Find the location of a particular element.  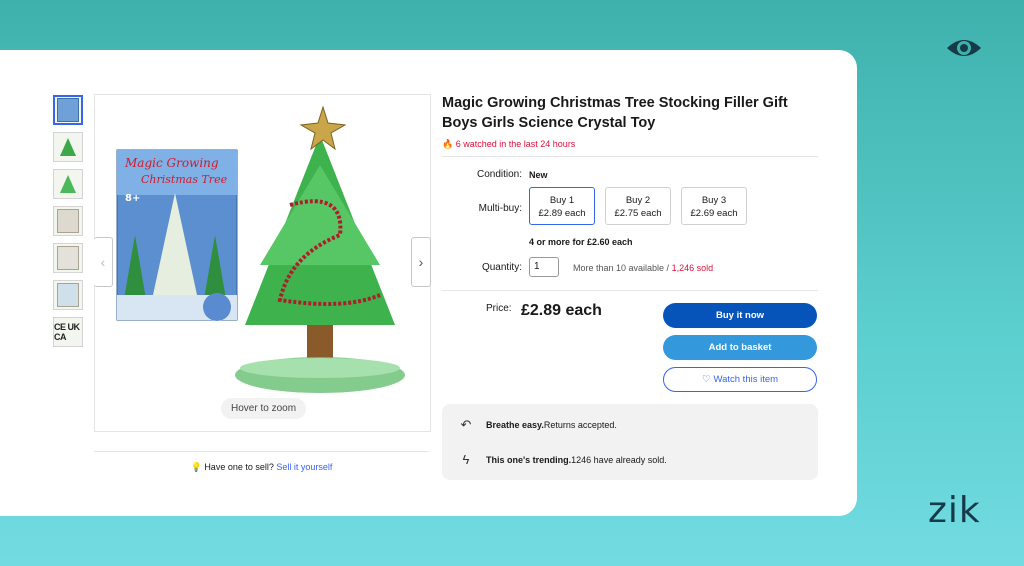

price-value: £2.89 each is located at coordinates (561, 310).